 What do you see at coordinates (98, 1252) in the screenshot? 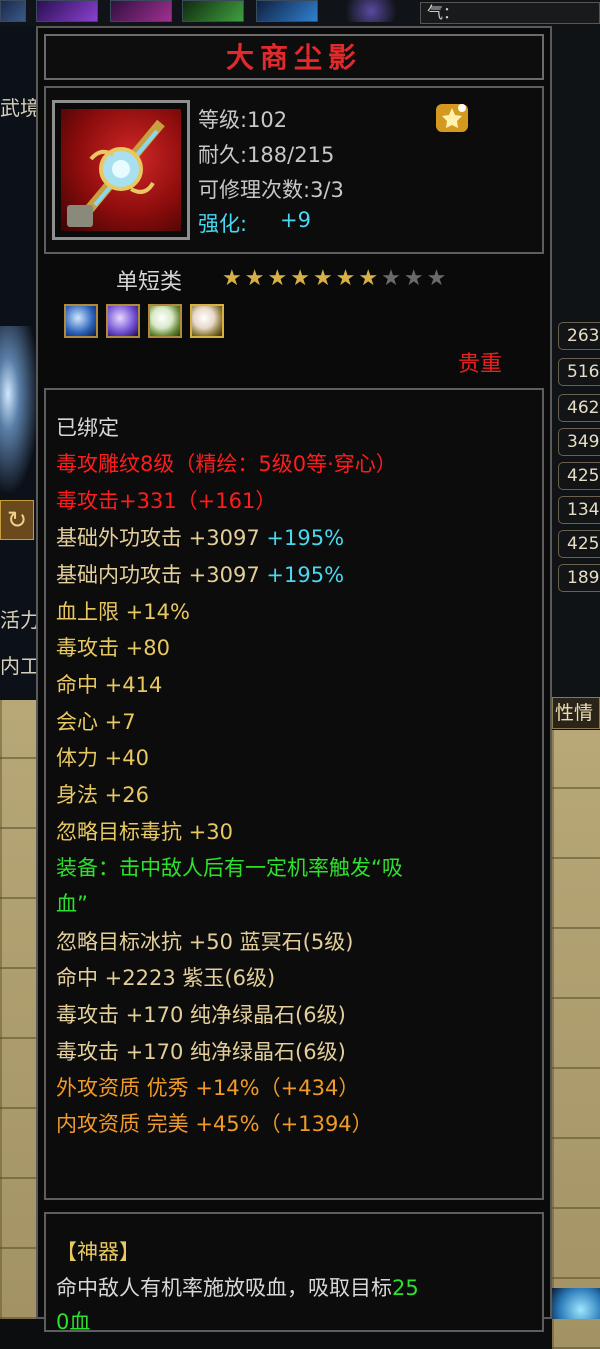
I see `artifact-title: 【神器】` at bounding box center [98, 1252].